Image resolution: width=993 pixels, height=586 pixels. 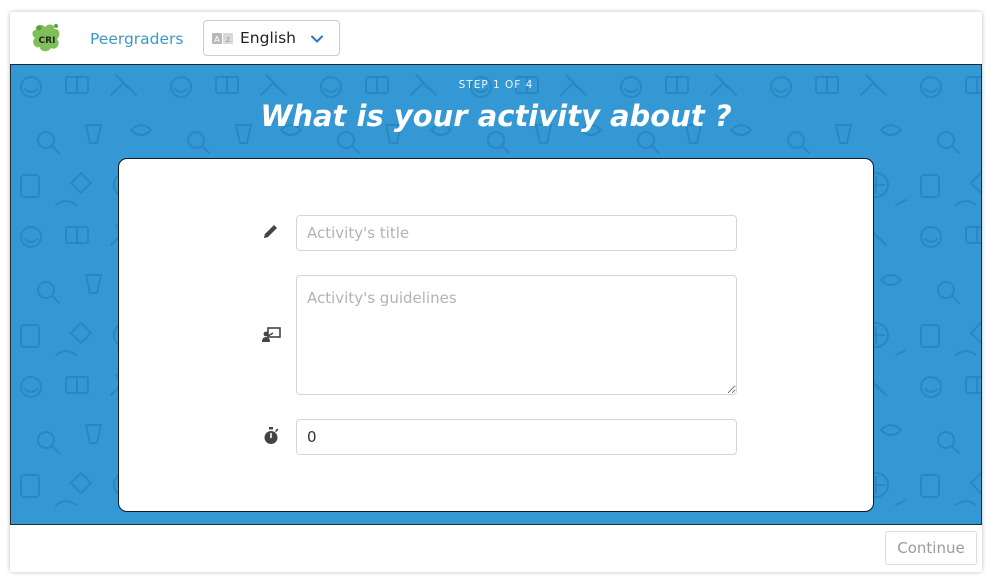 What do you see at coordinates (516, 335) in the screenshot?
I see `activity-guidelines-textarea` at bounding box center [516, 335].